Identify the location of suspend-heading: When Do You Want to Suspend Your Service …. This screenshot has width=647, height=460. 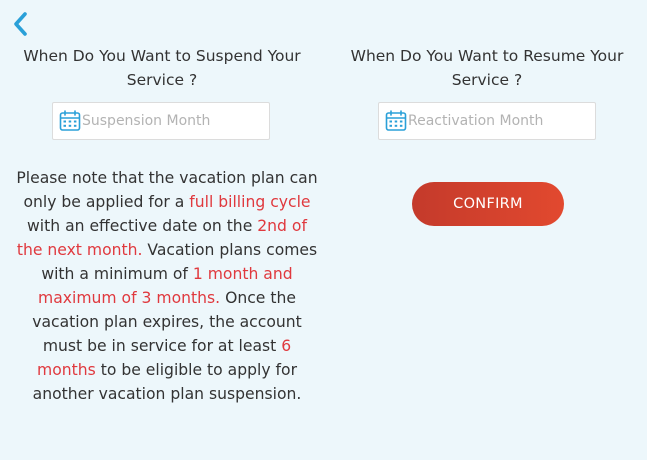
(162, 68).